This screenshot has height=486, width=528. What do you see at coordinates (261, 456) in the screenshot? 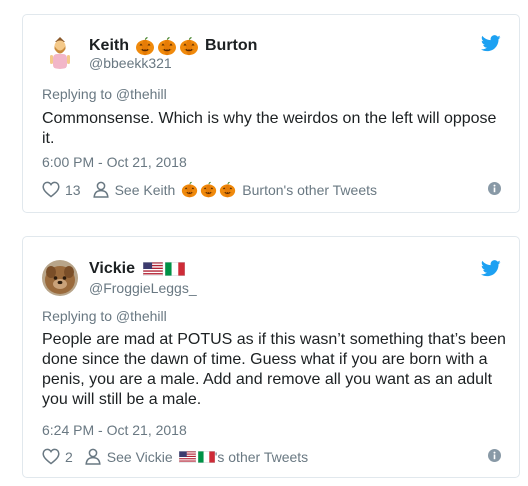
I see `other-tweets-suffix: 's other Tweets` at bounding box center [261, 456].